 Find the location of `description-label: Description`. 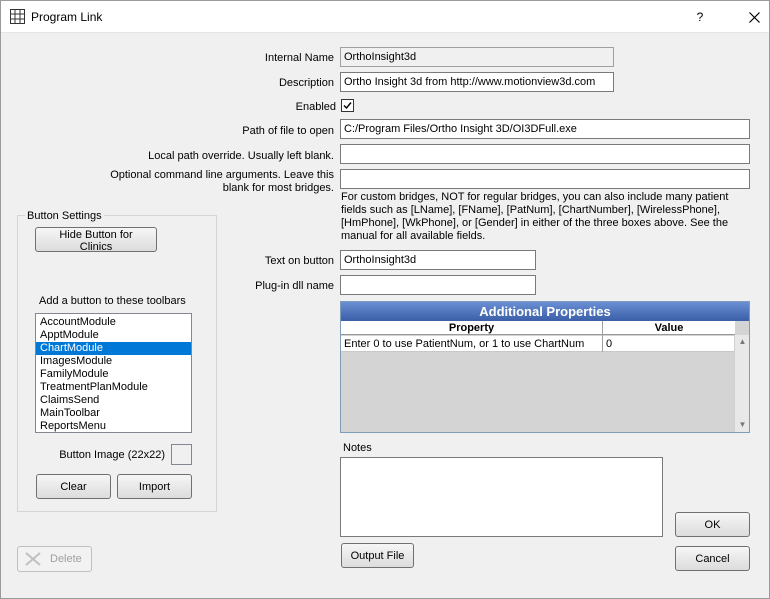

description-label: Description is located at coordinates (306, 83).